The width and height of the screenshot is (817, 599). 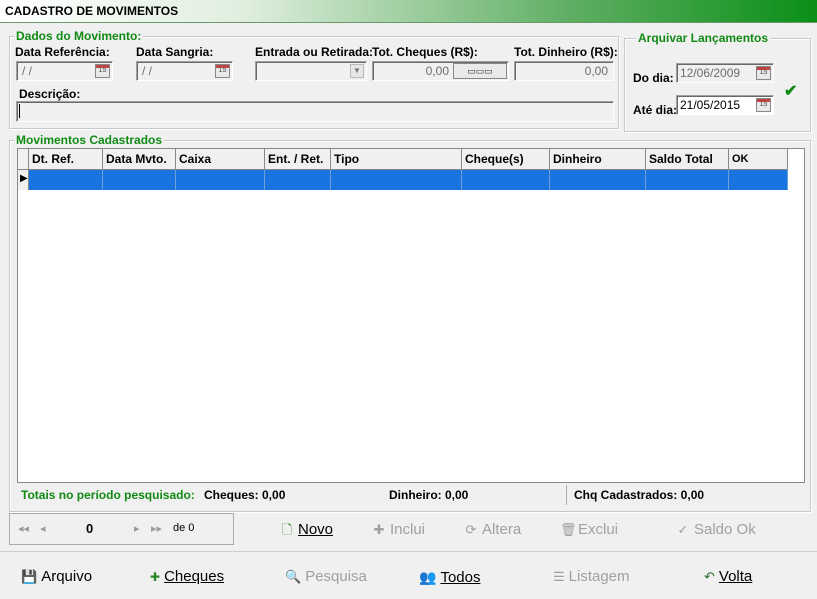 I want to click on altera-button: ⟳ Altera, so click(x=493, y=530).